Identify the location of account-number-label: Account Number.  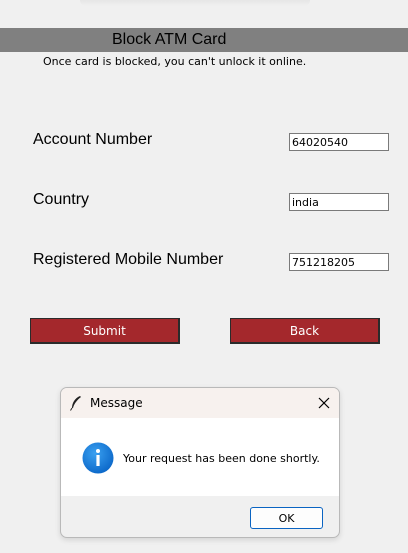
(93, 139).